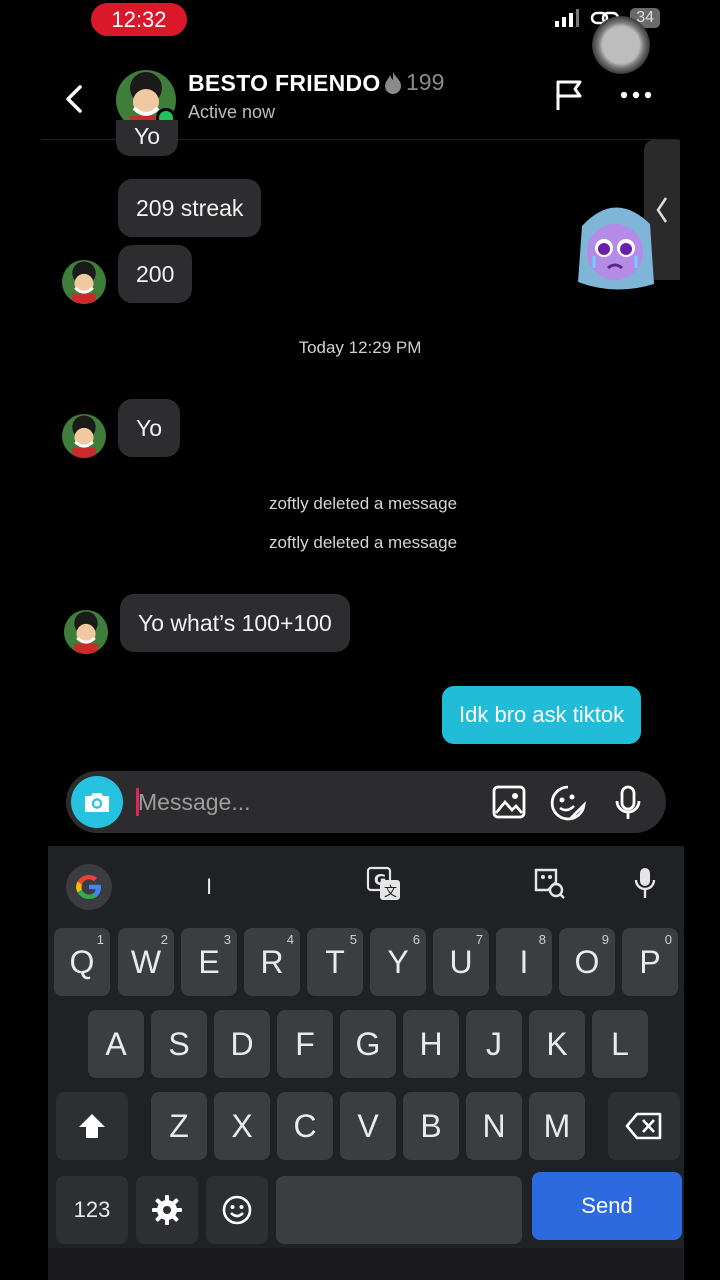 The height and width of the screenshot is (1280, 720). Describe the element at coordinates (209, 887) in the screenshot. I see `suggestion-chip: I` at that location.